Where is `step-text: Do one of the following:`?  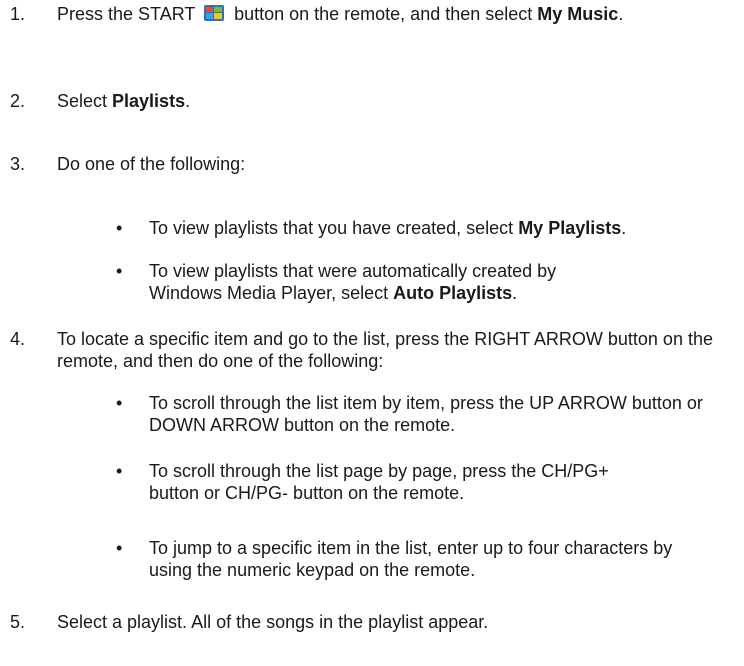
step-text: Do one of the following: is located at coordinates (397, 164).